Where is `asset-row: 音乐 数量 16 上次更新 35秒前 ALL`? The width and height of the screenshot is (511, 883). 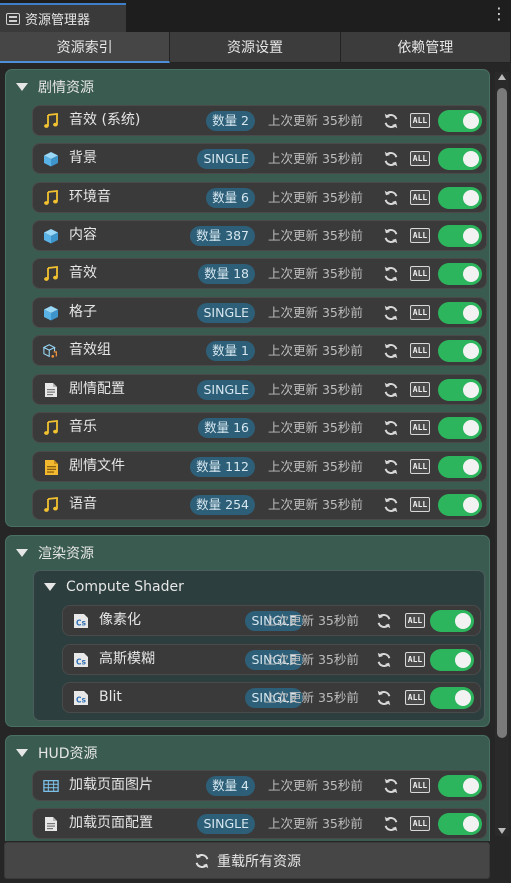
asset-row: 音乐 数量 16 上次更新 35秒前 ALL is located at coordinates (259, 427).